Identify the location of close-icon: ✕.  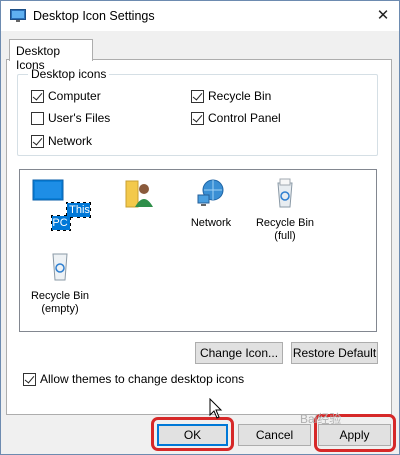
(383, 15).